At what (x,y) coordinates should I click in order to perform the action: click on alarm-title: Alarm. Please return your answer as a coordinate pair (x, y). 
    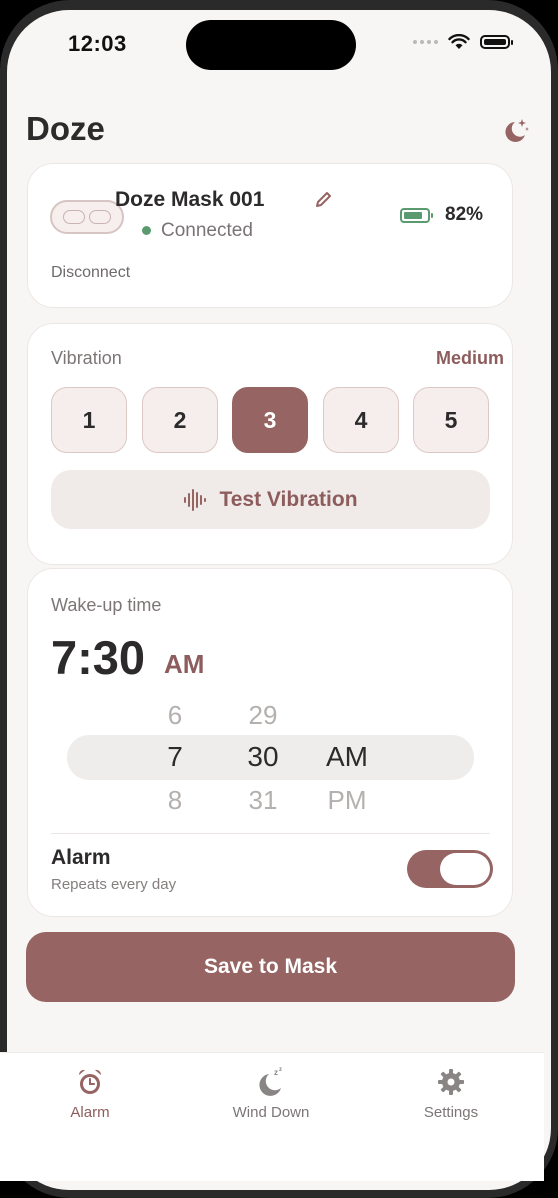
    Looking at the image, I should click on (81, 857).